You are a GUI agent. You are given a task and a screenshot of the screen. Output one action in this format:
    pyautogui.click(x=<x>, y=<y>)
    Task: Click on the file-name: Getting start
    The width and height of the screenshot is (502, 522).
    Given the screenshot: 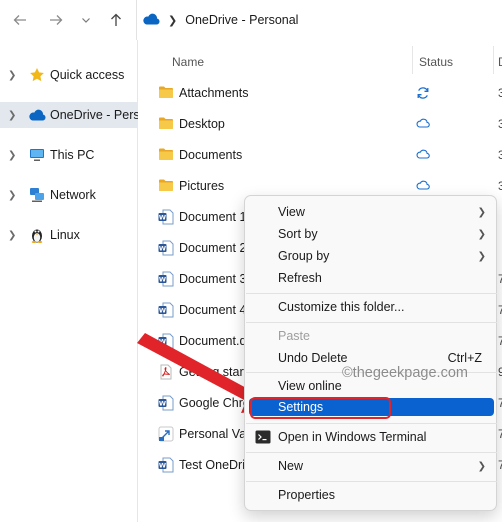 What is the action you would take?
    pyautogui.click(x=213, y=372)
    